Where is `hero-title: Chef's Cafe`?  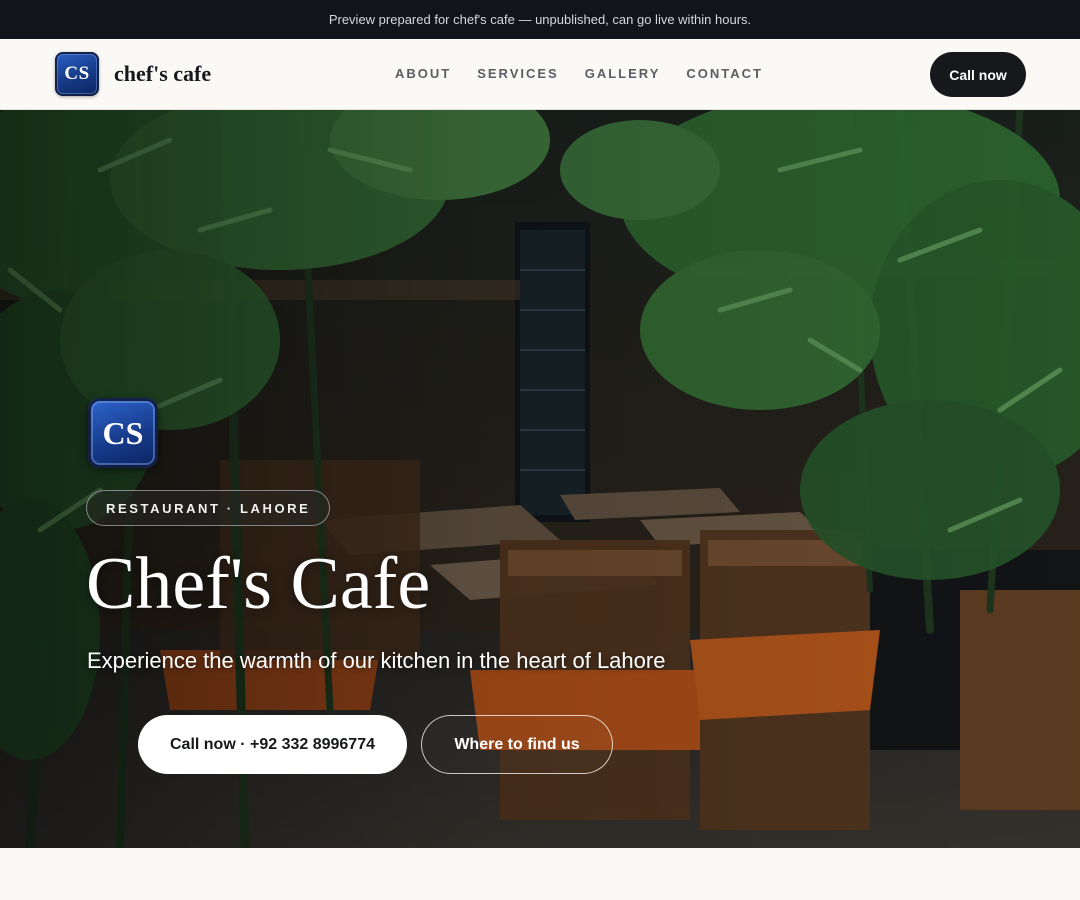
hero-title: Chef's Cafe is located at coordinates (258, 584).